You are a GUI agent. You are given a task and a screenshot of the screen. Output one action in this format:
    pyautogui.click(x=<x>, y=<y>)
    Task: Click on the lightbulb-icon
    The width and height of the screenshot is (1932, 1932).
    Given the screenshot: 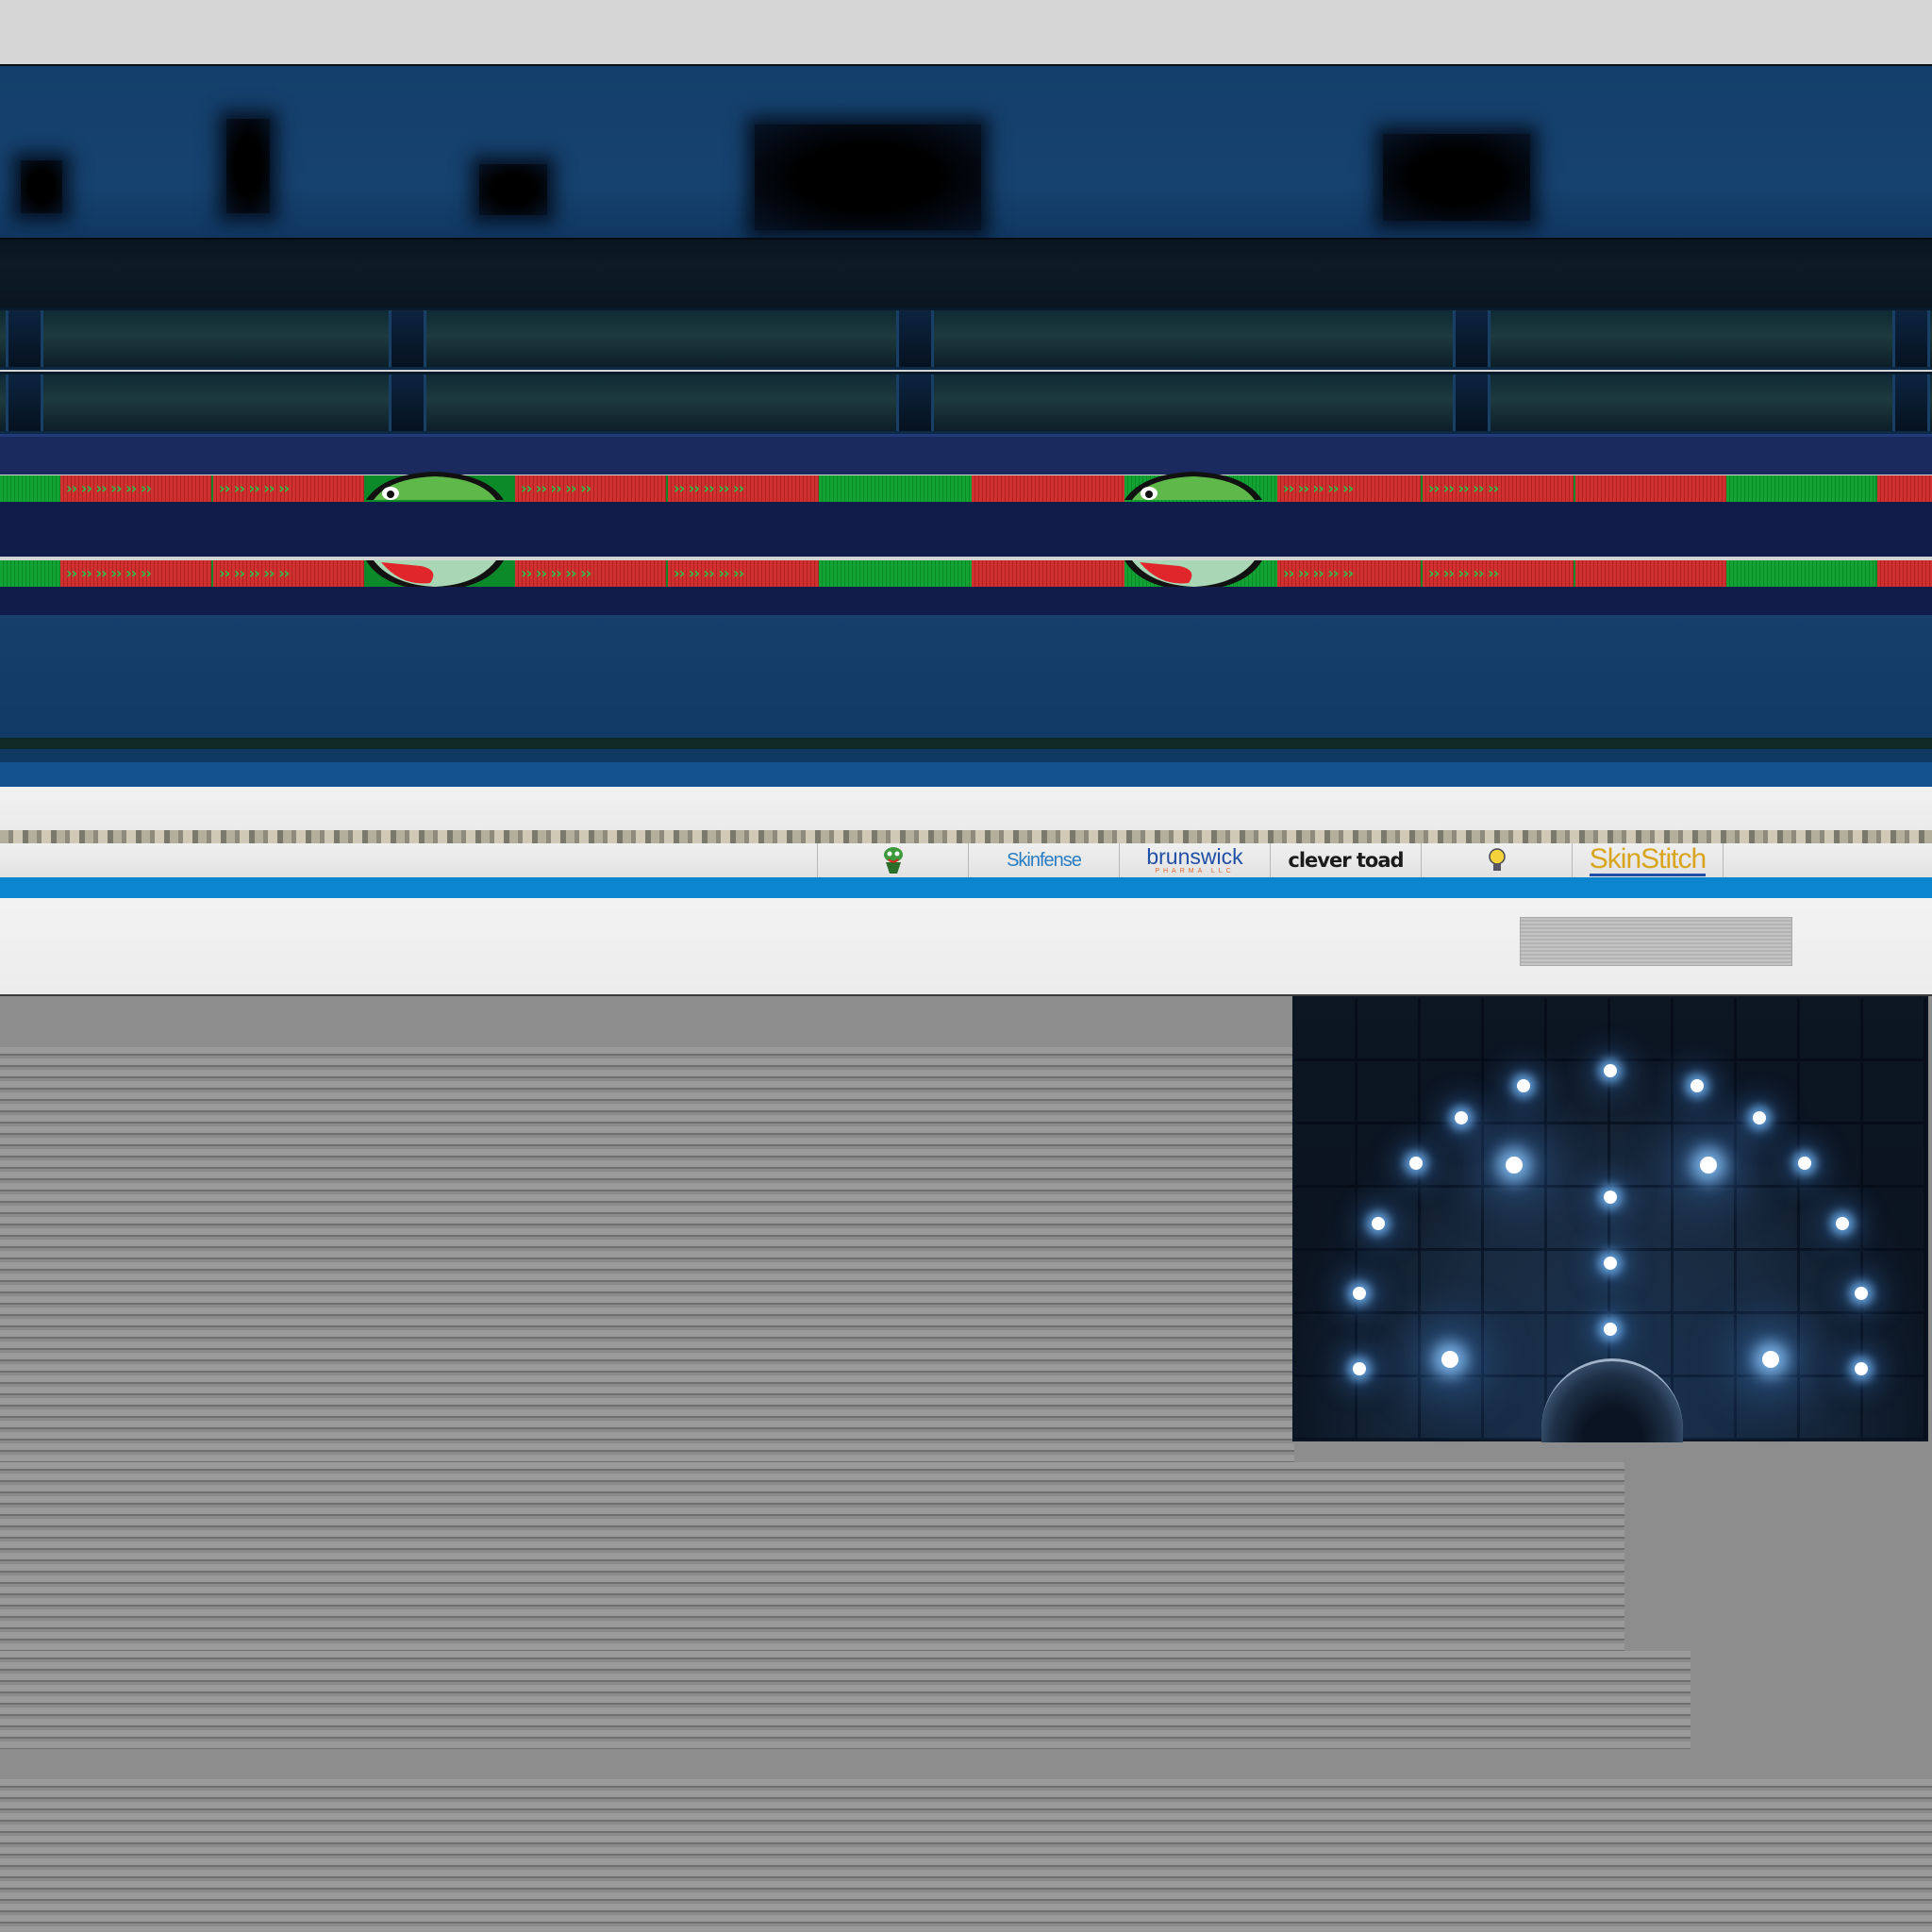 What is the action you would take?
    pyautogui.click(x=1497, y=860)
    